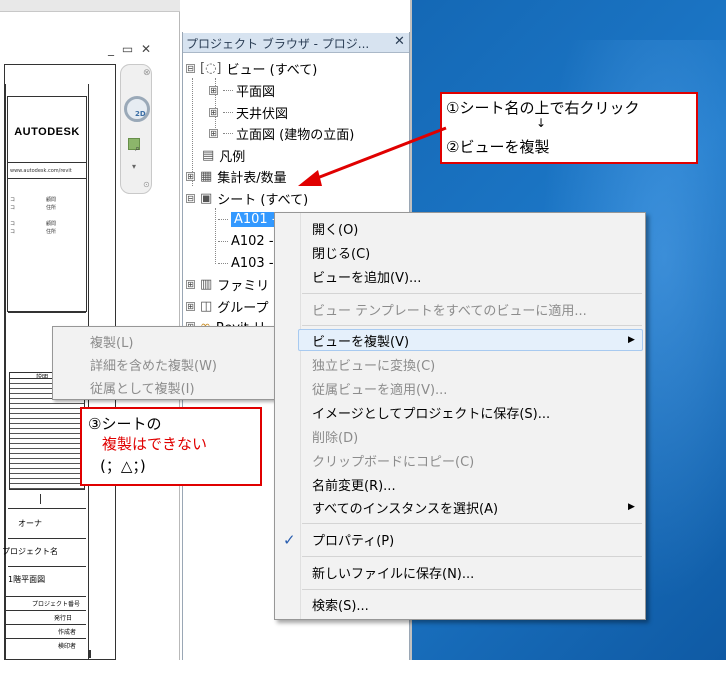 This screenshot has width=726, height=673. What do you see at coordinates (146, 184) in the screenshot?
I see `navigation-bar-grip-icon: ⊙` at bounding box center [146, 184].